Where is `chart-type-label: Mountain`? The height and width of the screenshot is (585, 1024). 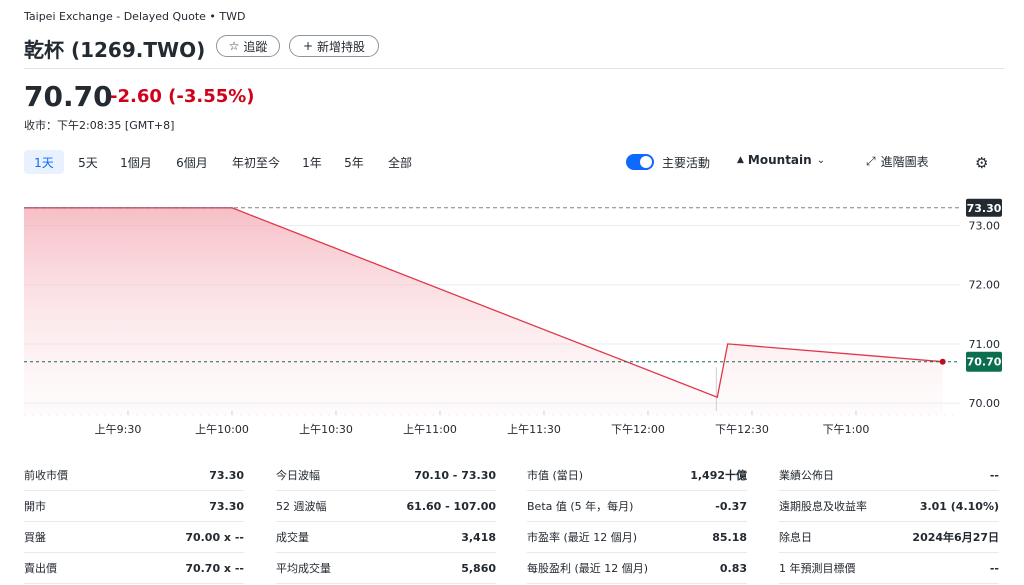 chart-type-label: Mountain is located at coordinates (779, 160).